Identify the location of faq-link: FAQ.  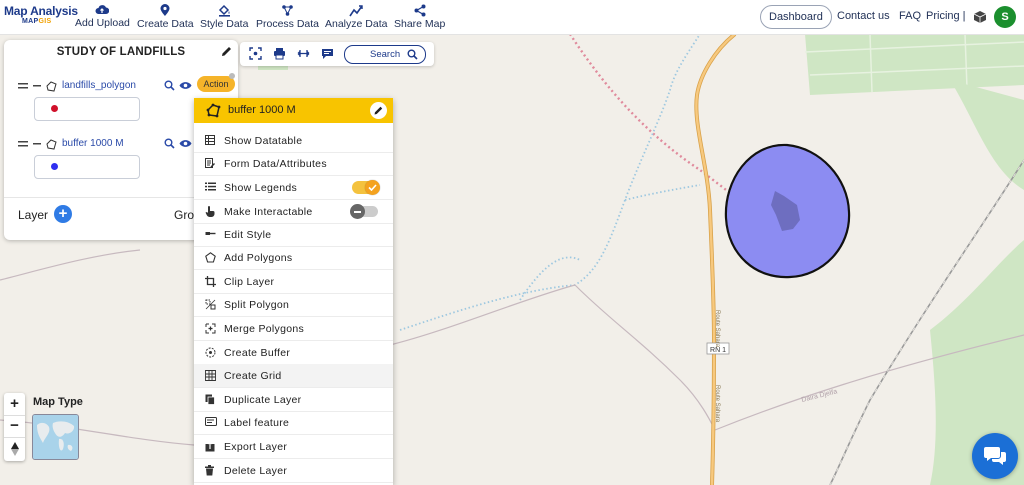
(910, 16).